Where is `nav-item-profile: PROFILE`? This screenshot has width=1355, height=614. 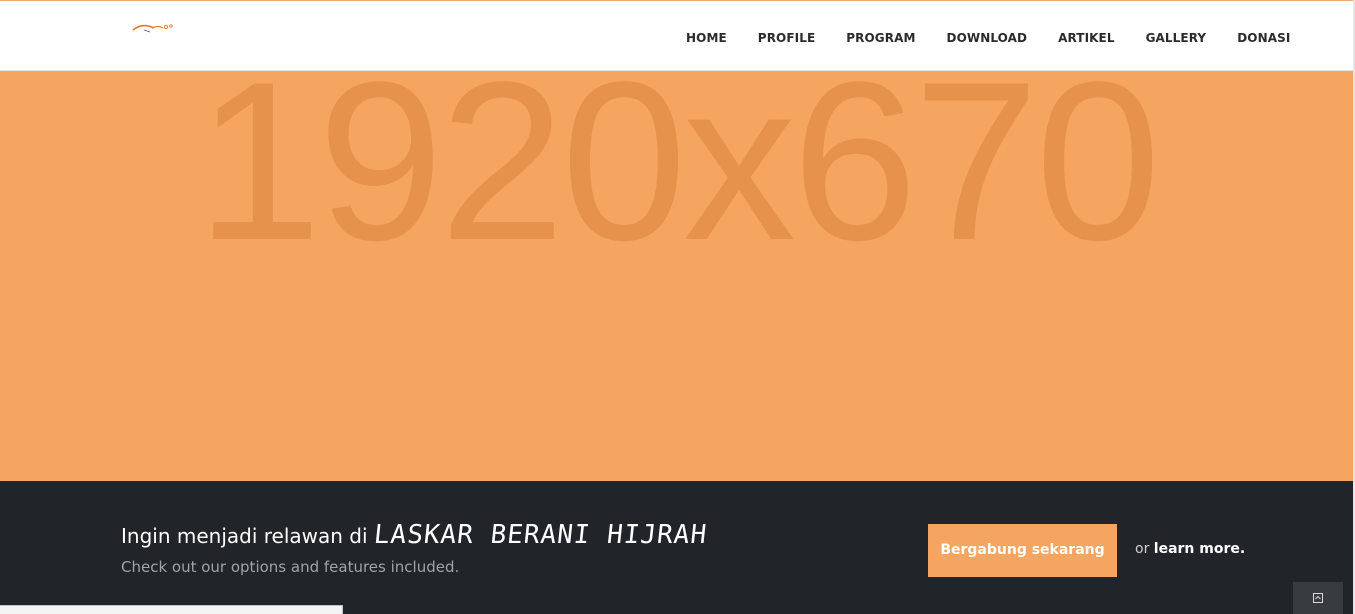 nav-item-profile: PROFILE is located at coordinates (786, 38).